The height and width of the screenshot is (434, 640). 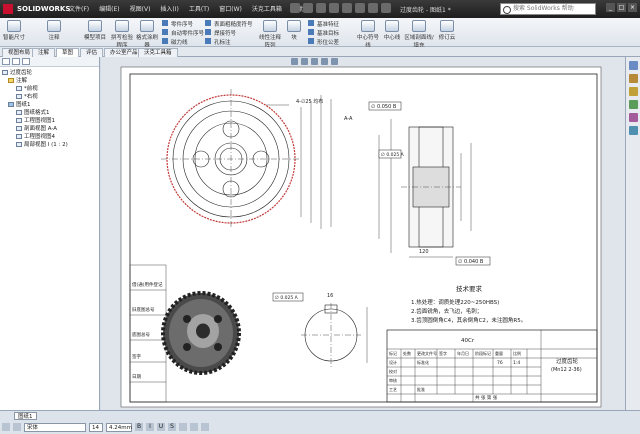 What do you see at coordinates (50, 97) in the screenshot?
I see `tree-node-right-plane: *右视` at bounding box center [50, 97].